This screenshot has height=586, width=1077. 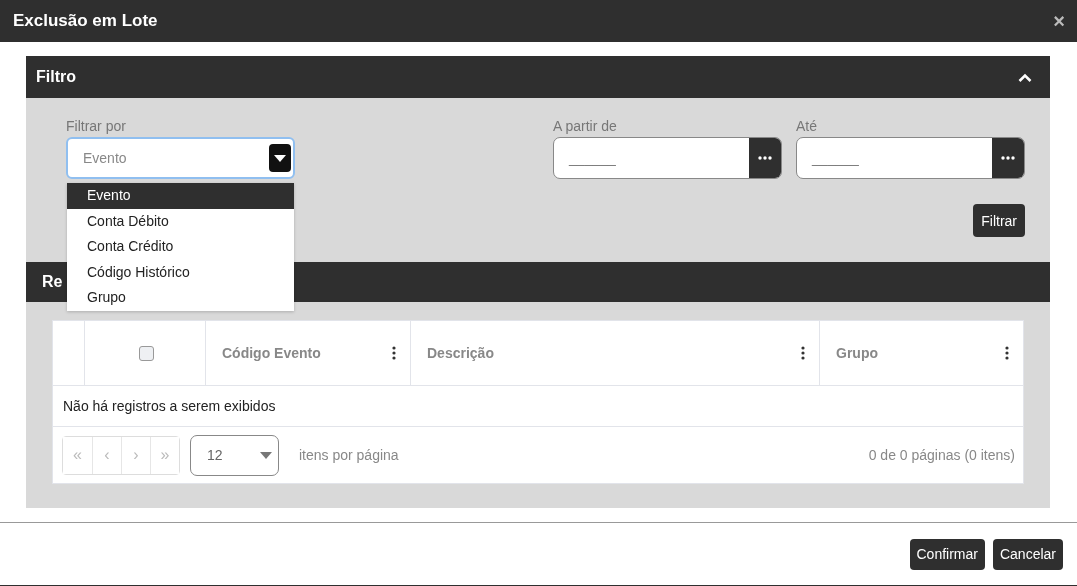 What do you see at coordinates (538, 406) in the screenshot?
I see `empty-message: Não há registros a serem exibidos` at bounding box center [538, 406].